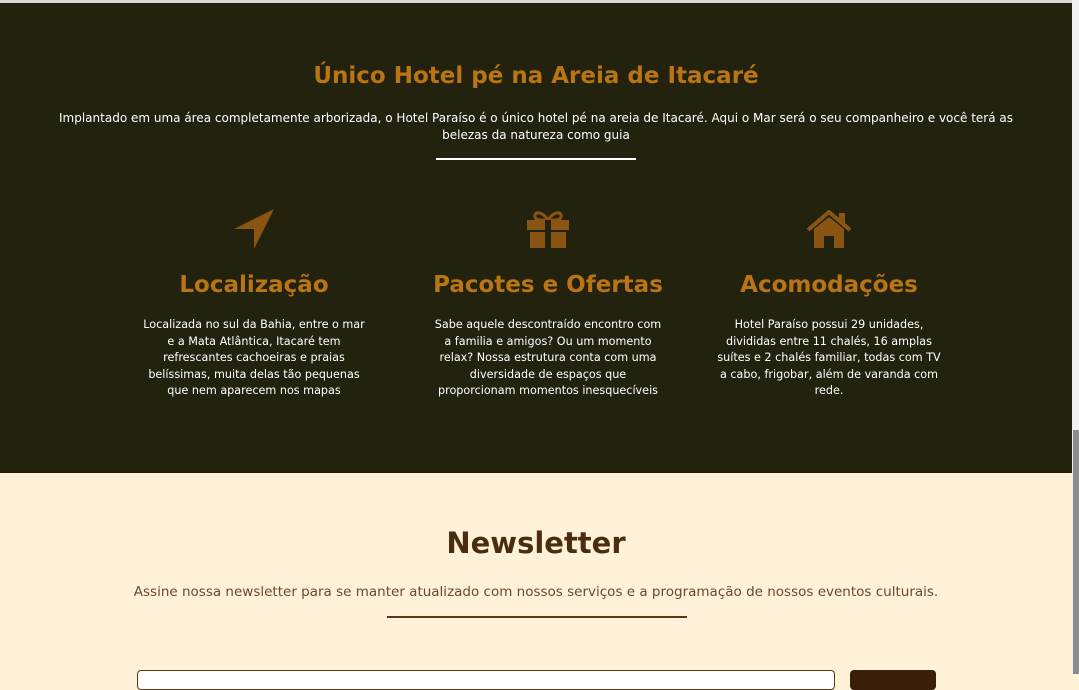 This screenshot has width=1079, height=690. What do you see at coordinates (893, 680) in the screenshot?
I see `subscribe-button` at bounding box center [893, 680].